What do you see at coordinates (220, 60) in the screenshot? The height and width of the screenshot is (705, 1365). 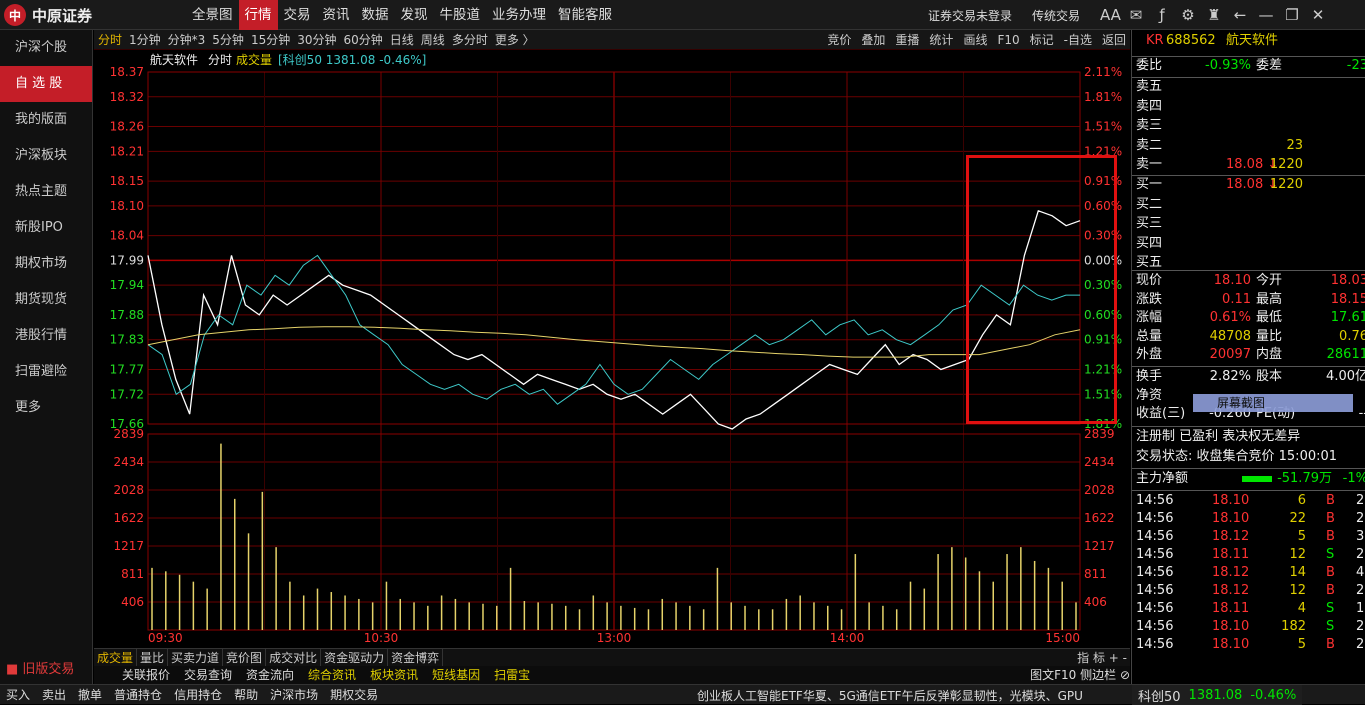 I see `chart-mode: 分时` at bounding box center [220, 60].